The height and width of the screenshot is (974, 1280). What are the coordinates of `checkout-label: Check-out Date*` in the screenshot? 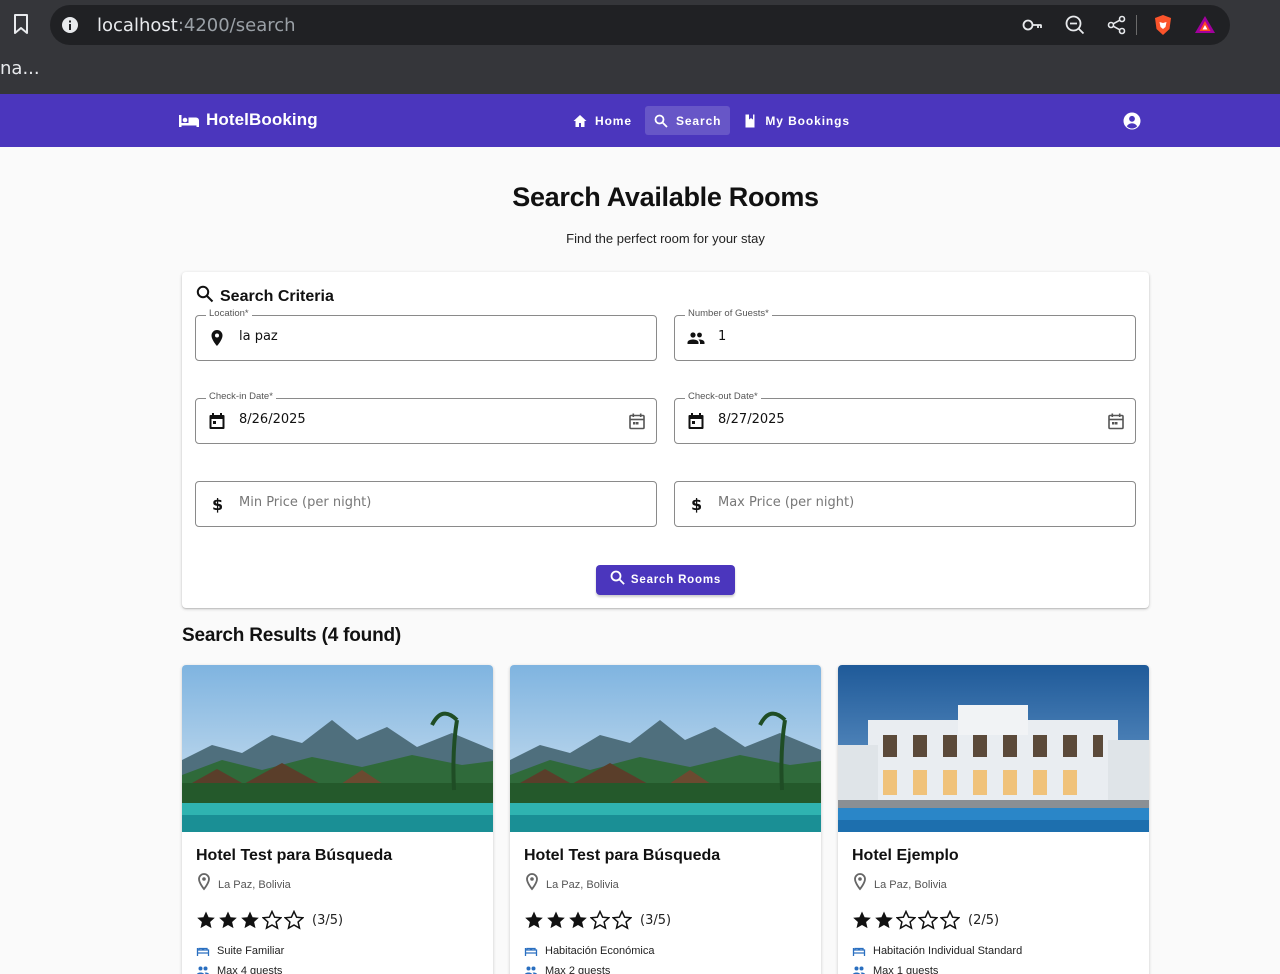 It's located at (723, 396).